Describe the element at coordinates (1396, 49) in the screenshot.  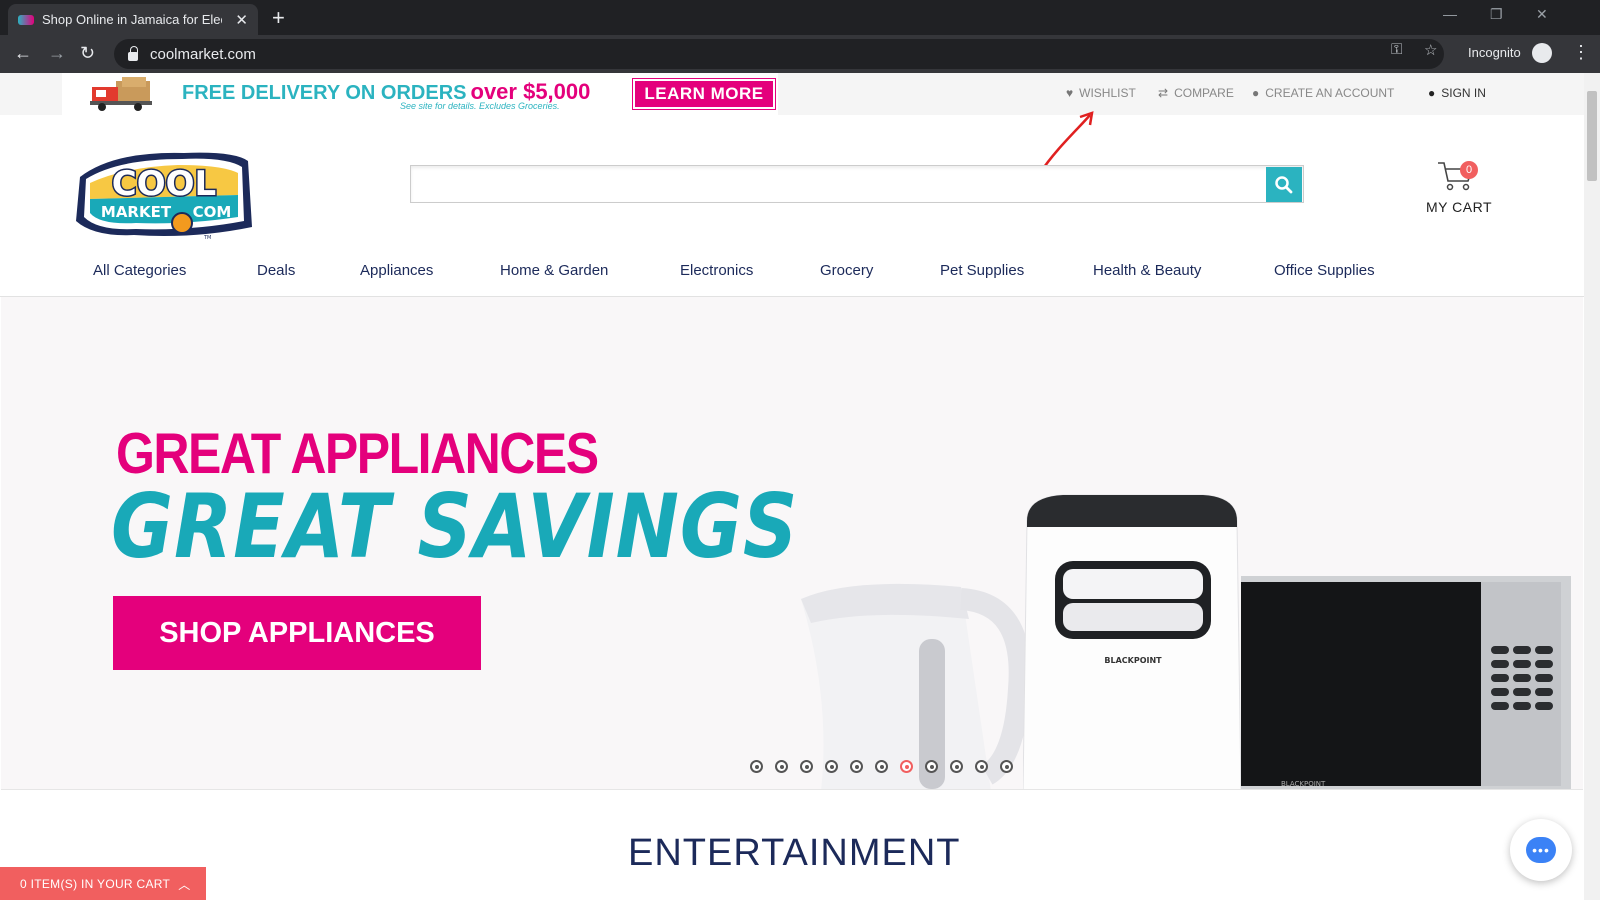
I see `key-icon: ⚿` at that location.